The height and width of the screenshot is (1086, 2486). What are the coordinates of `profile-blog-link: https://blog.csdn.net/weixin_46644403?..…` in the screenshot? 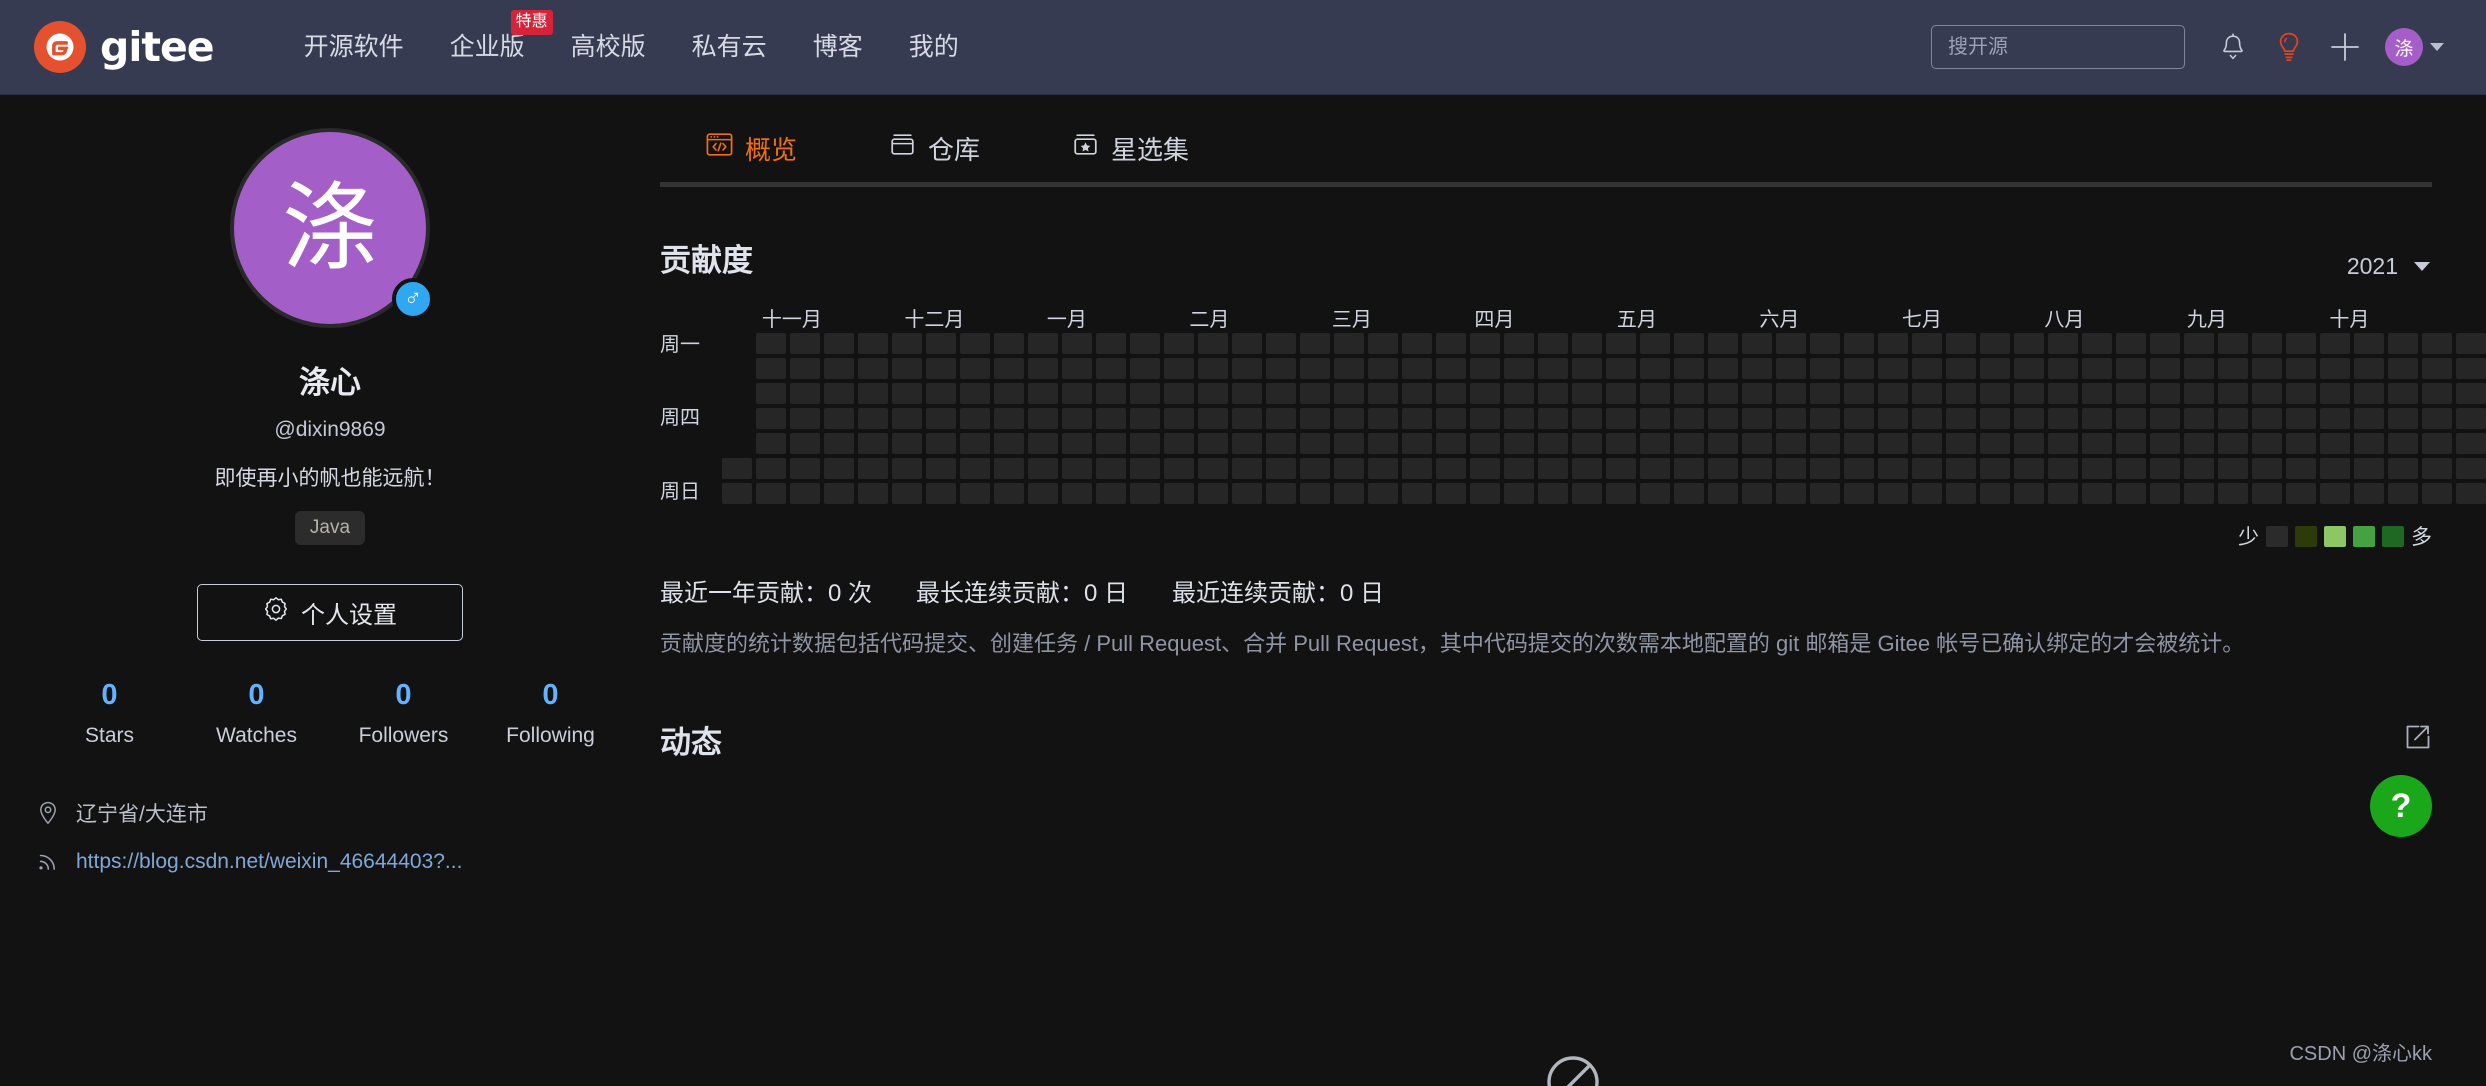 It's located at (269, 862).